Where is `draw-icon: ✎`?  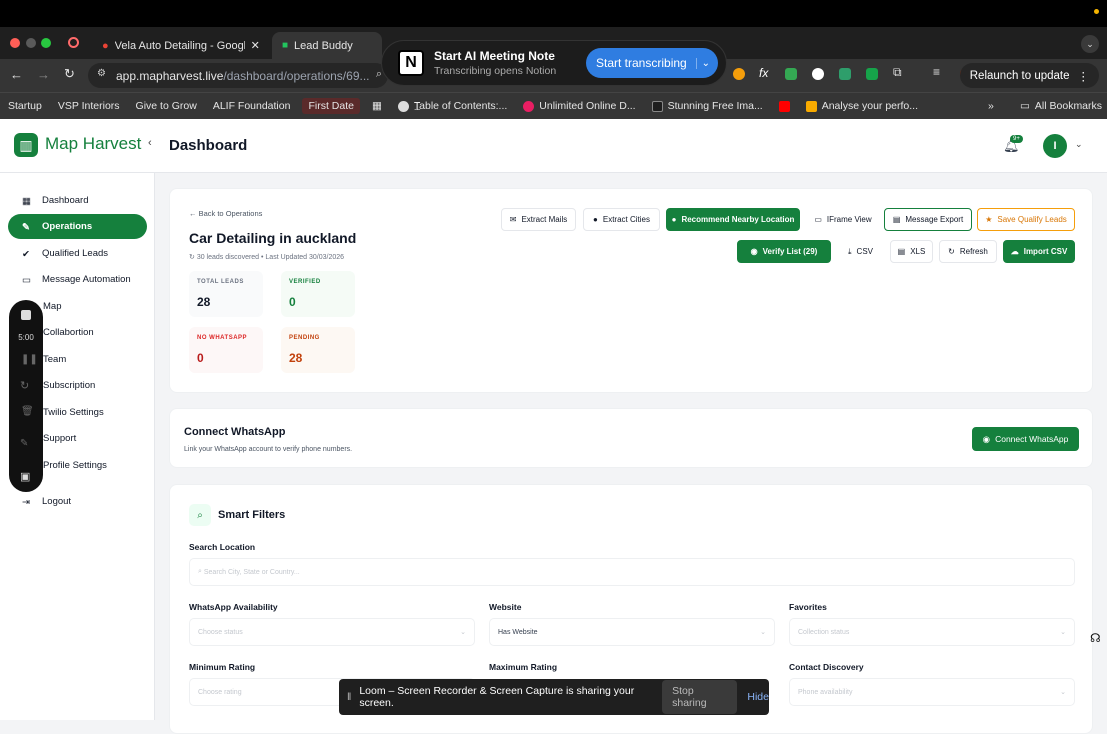
draw-icon: ✎ is located at coordinates (24, 443).